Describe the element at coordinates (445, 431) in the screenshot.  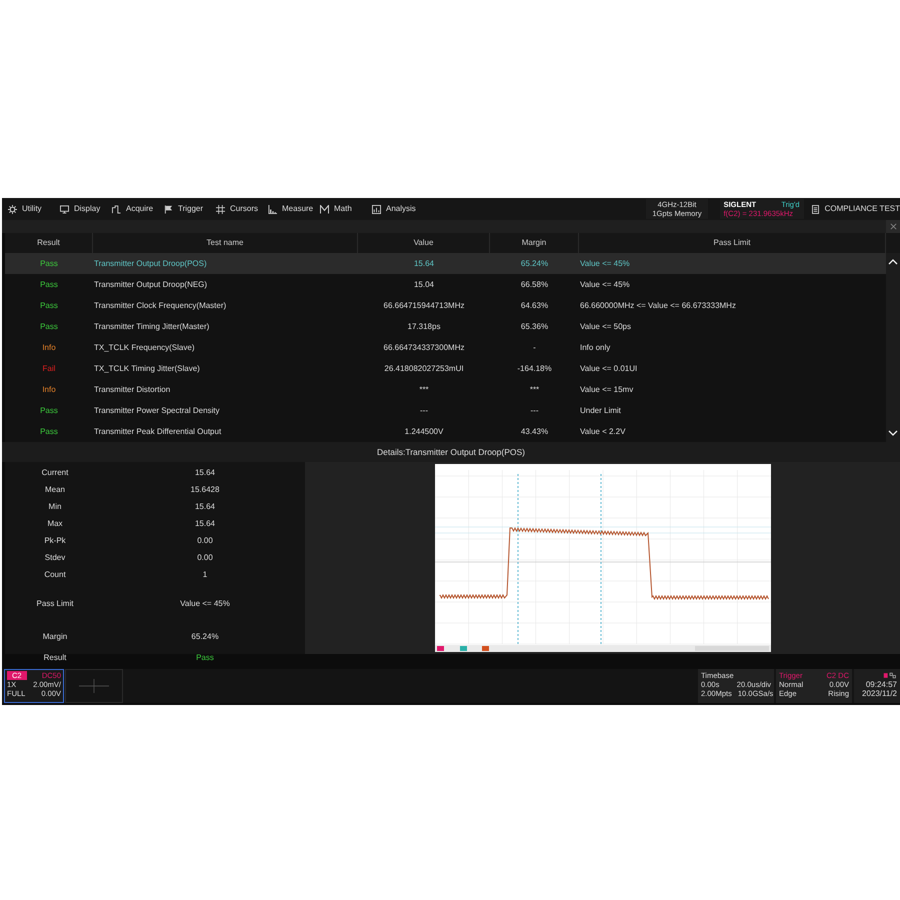
I see `table-row: Pass Transmitter Peak Differential Output 1.244500V 43.43% Value < 2.2V` at that location.